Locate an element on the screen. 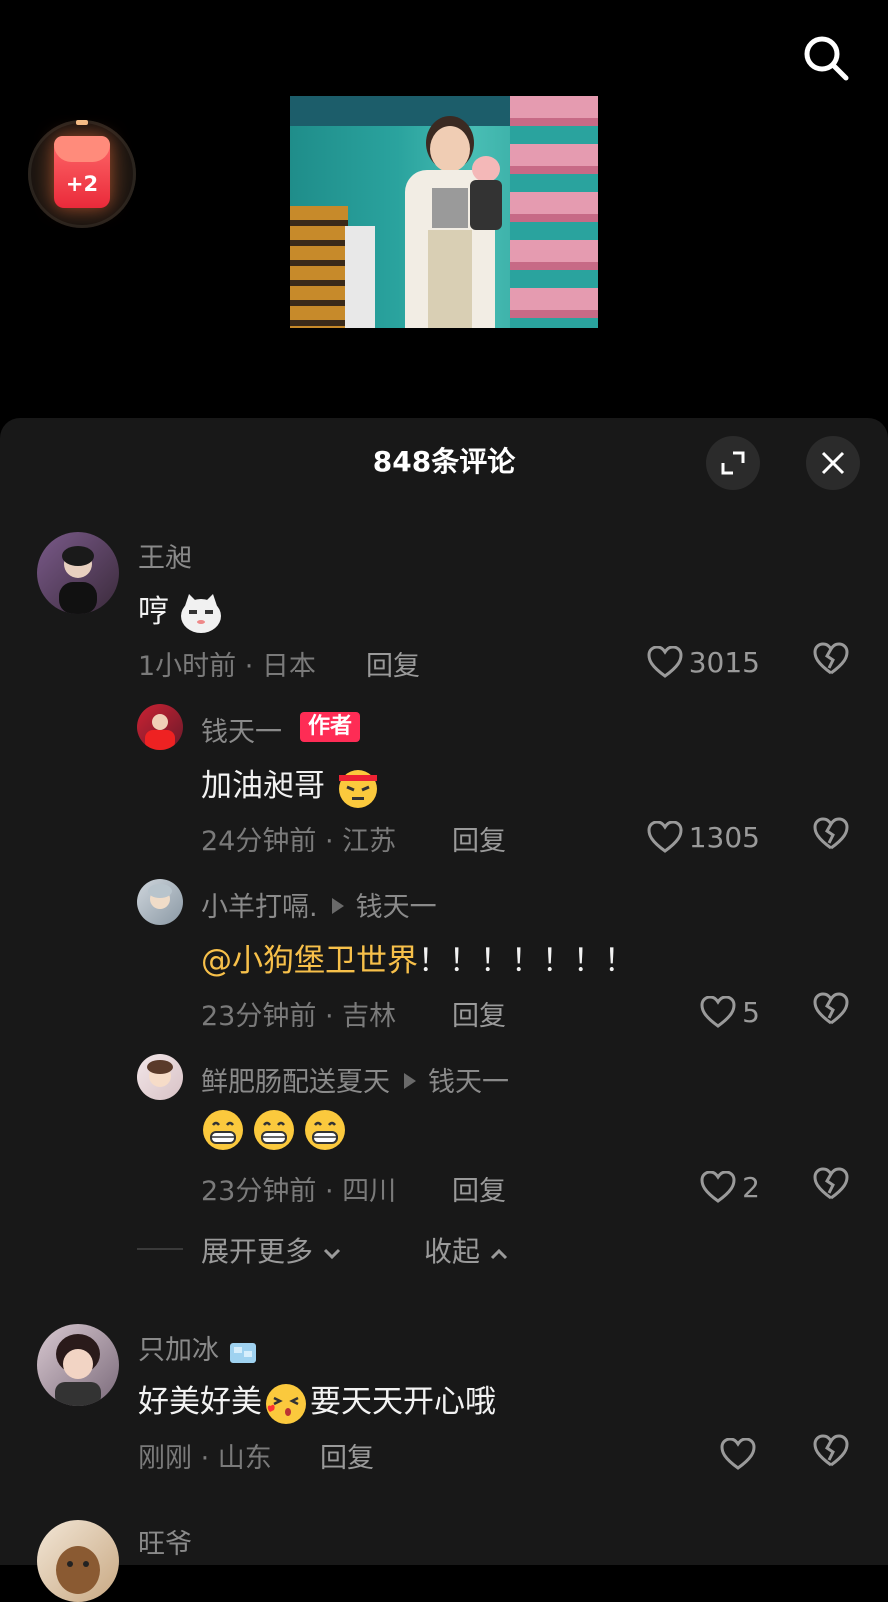  chevron-down-icon is located at coordinates (331, 1254).